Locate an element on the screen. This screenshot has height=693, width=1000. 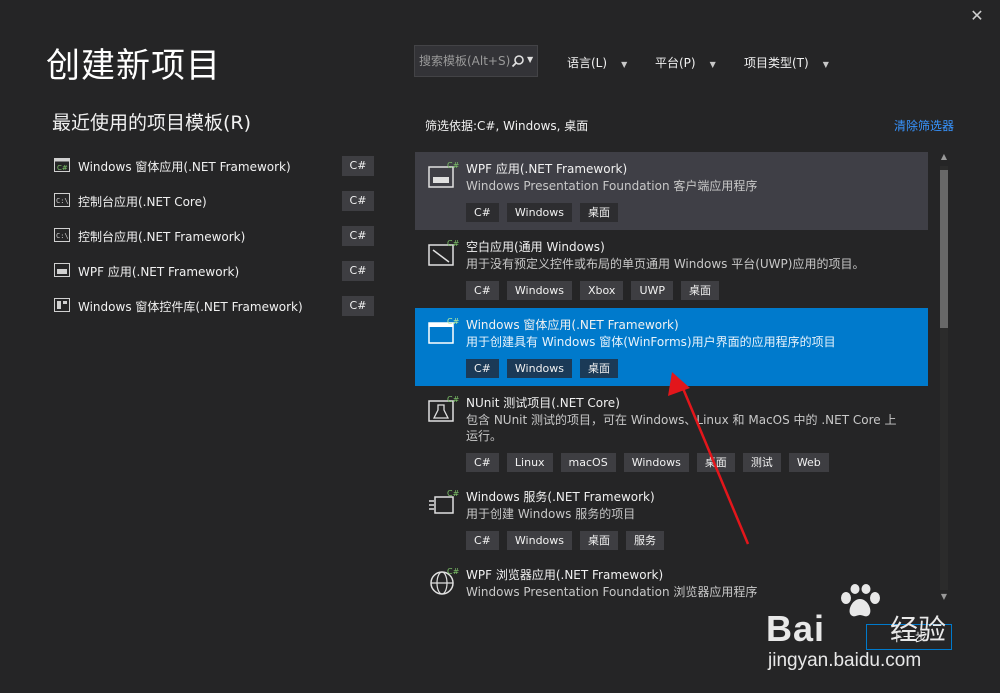
template-tags: C# Linux macOS Windows 桌面 测试 Web is located at coordinates (647, 462).